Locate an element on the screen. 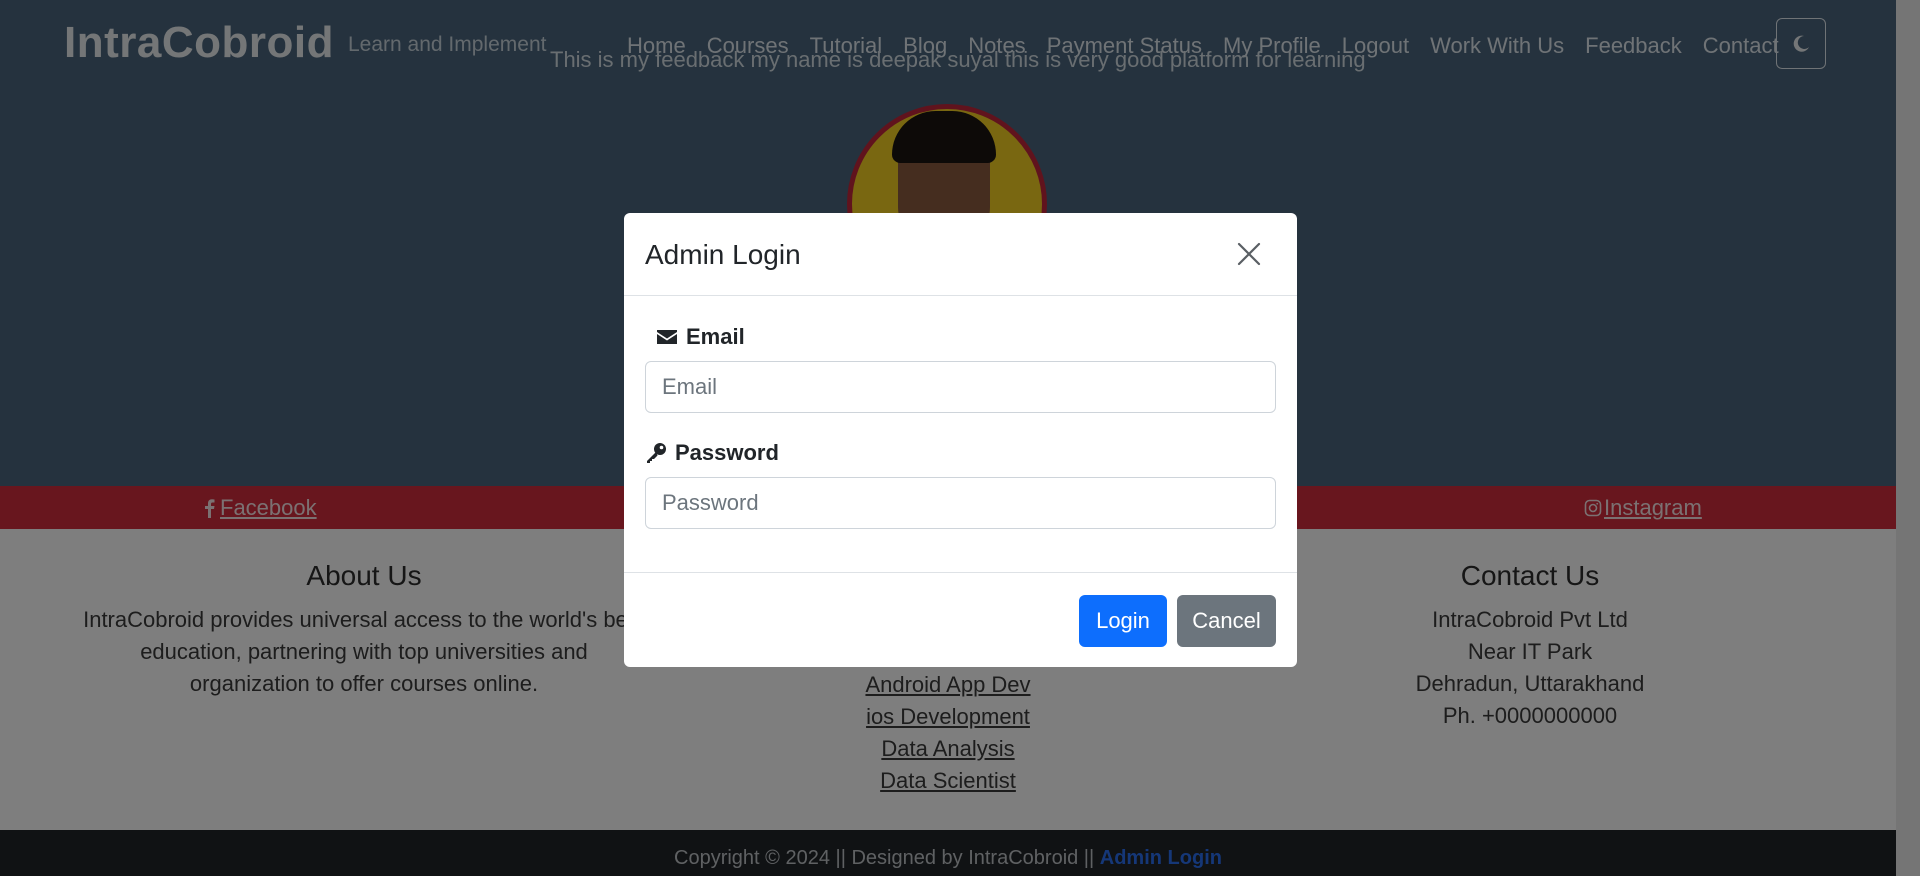 Image resolution: width=1920 pixels, height=876 pixels. cancel-button: Cancel is located at coordinates (1226, 621).